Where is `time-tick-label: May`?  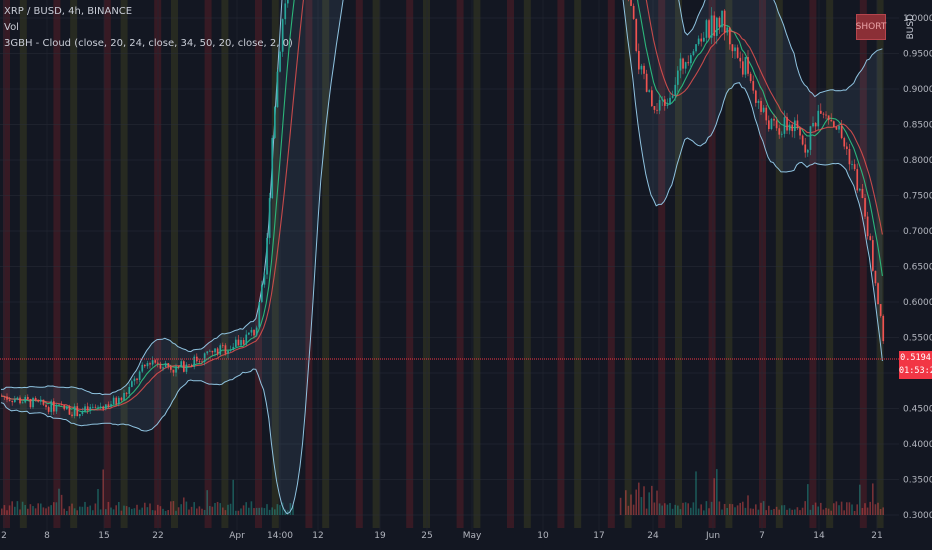 time-tick-label: May is located at coordinates (472, 536).